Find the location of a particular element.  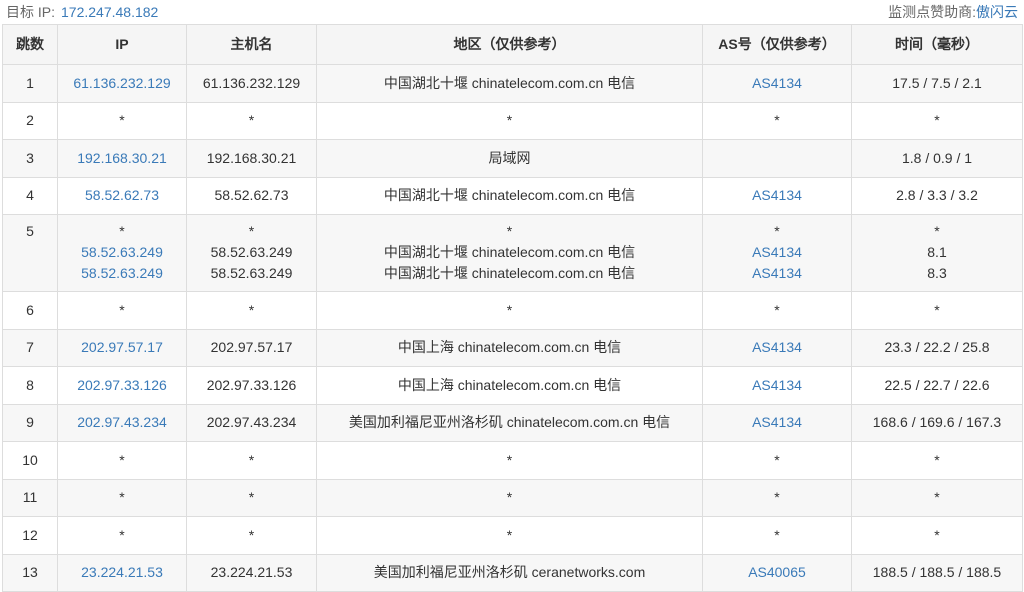

cell-hop: 10 is located at coordinates (30, 460).